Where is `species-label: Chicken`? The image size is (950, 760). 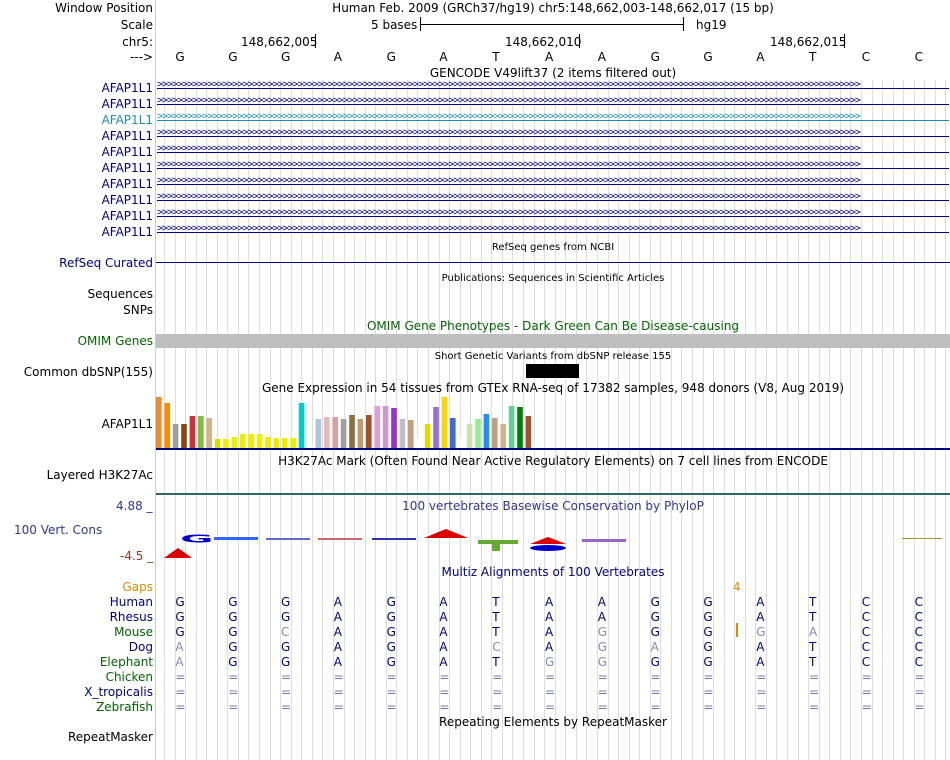
species-label: Chicken is located at coordinates (129, 677).